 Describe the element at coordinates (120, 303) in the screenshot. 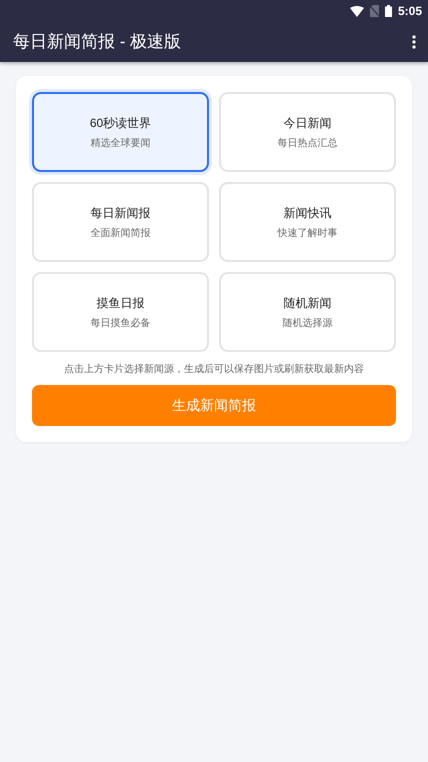

I see `source-title: 摸鱼日报` at that location.